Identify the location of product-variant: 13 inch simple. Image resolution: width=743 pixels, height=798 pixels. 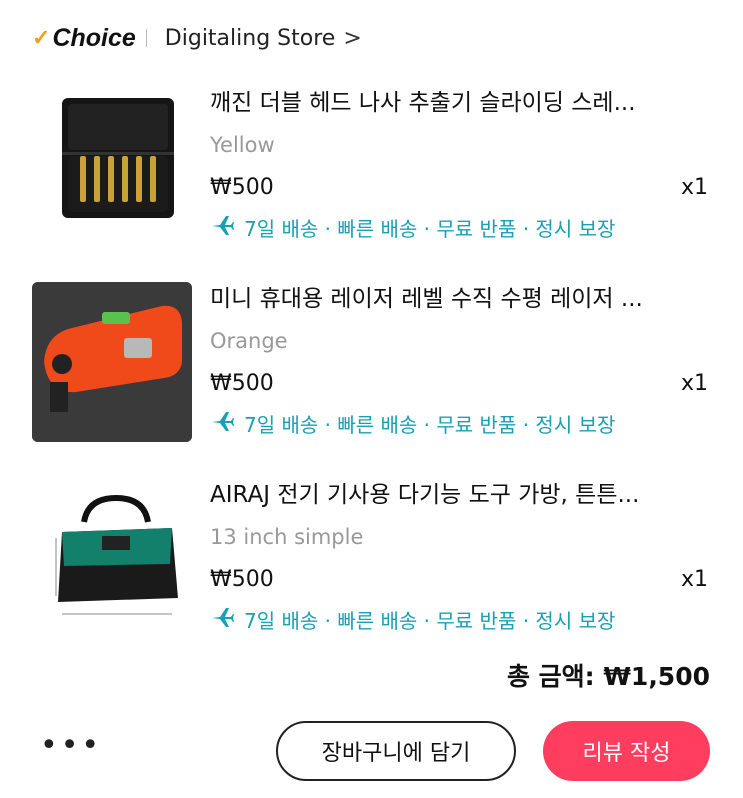
(287, 537).